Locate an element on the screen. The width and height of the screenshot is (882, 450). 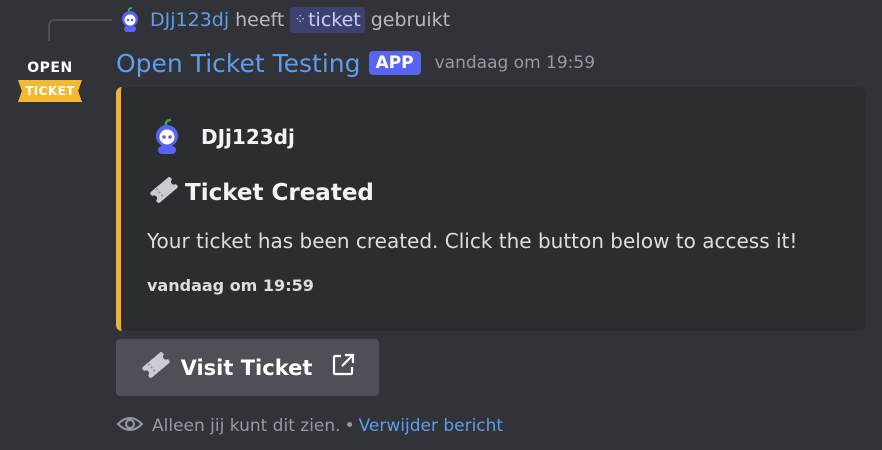
bot-name: Open Ticket Testing is located at coordinates (238, 63).